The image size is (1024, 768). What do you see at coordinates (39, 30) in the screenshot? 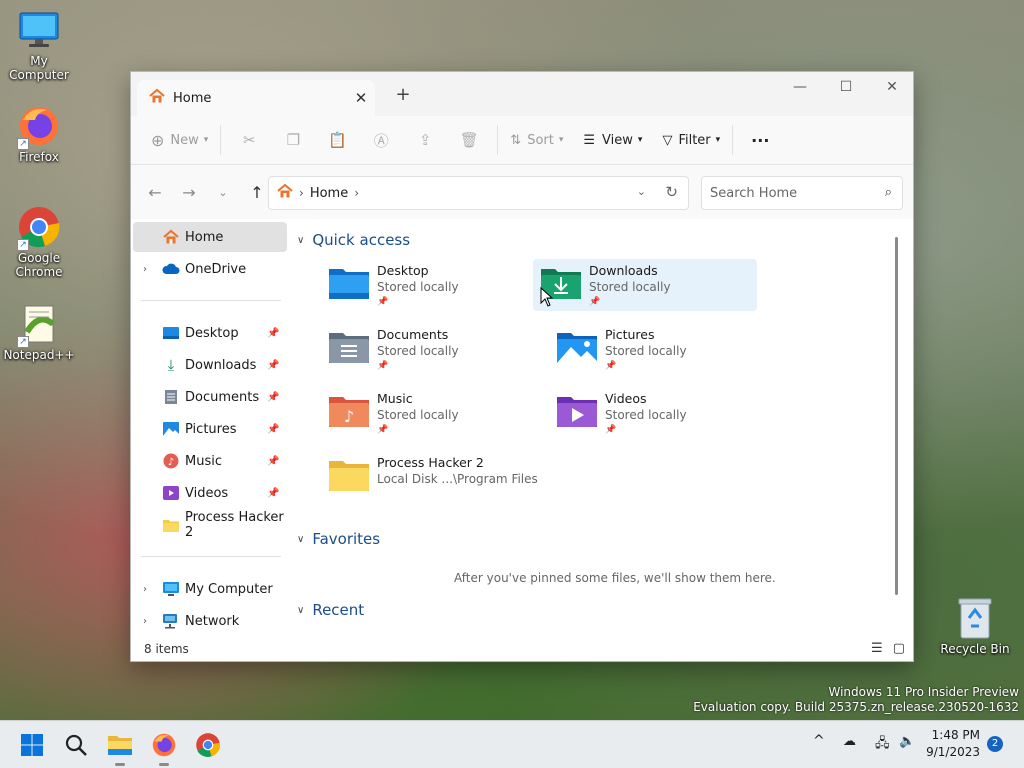
I see `monitor-icon` at bounding box center [39, 30].